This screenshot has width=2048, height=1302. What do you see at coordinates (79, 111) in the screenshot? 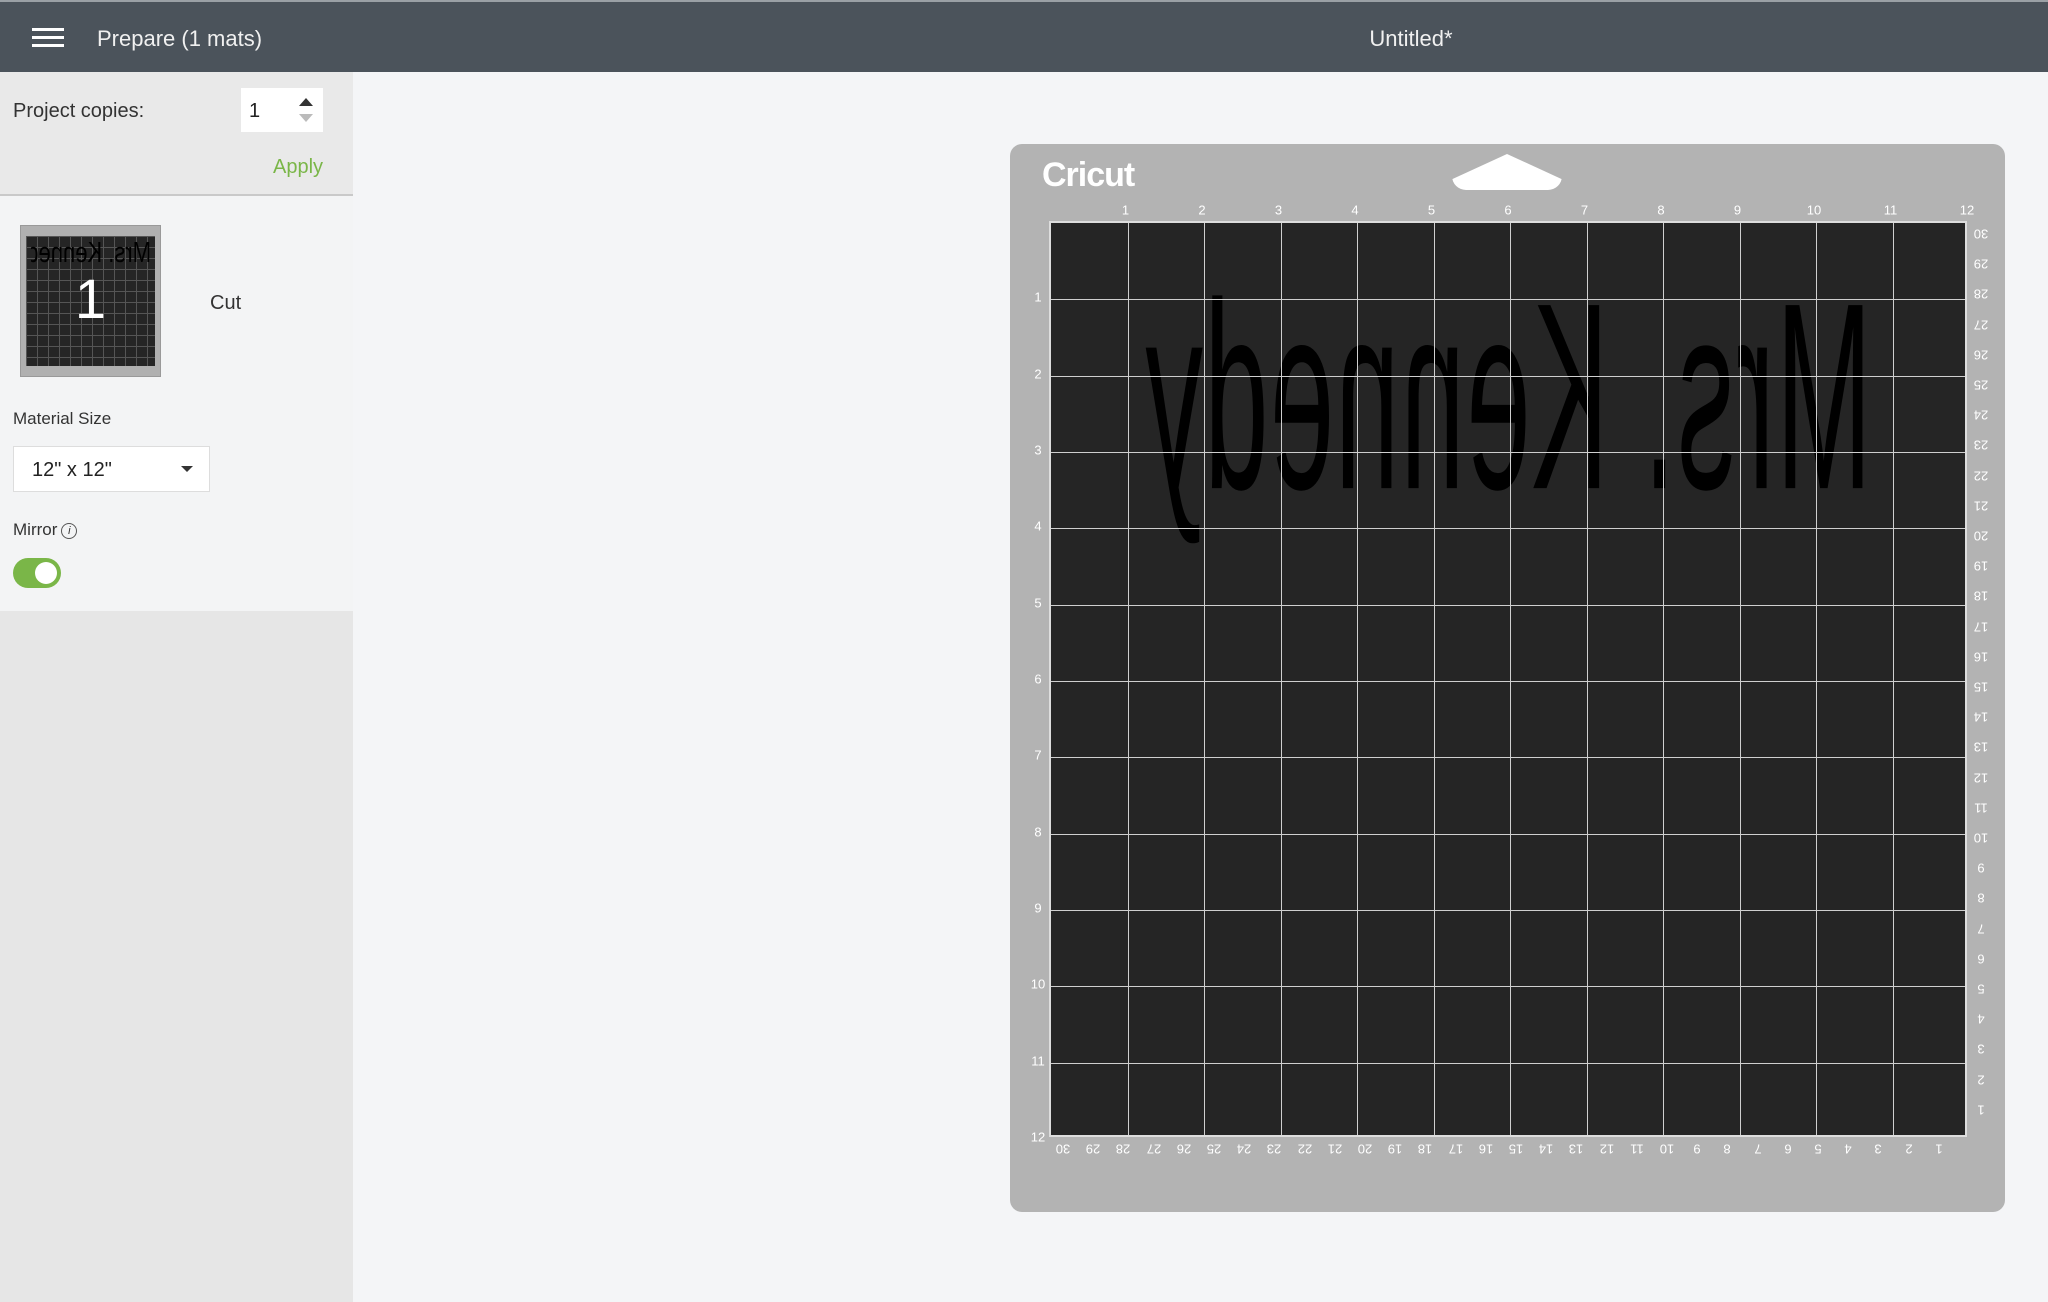
I see `project-copies-label: Project copies:` at bounding box center [79, 111].